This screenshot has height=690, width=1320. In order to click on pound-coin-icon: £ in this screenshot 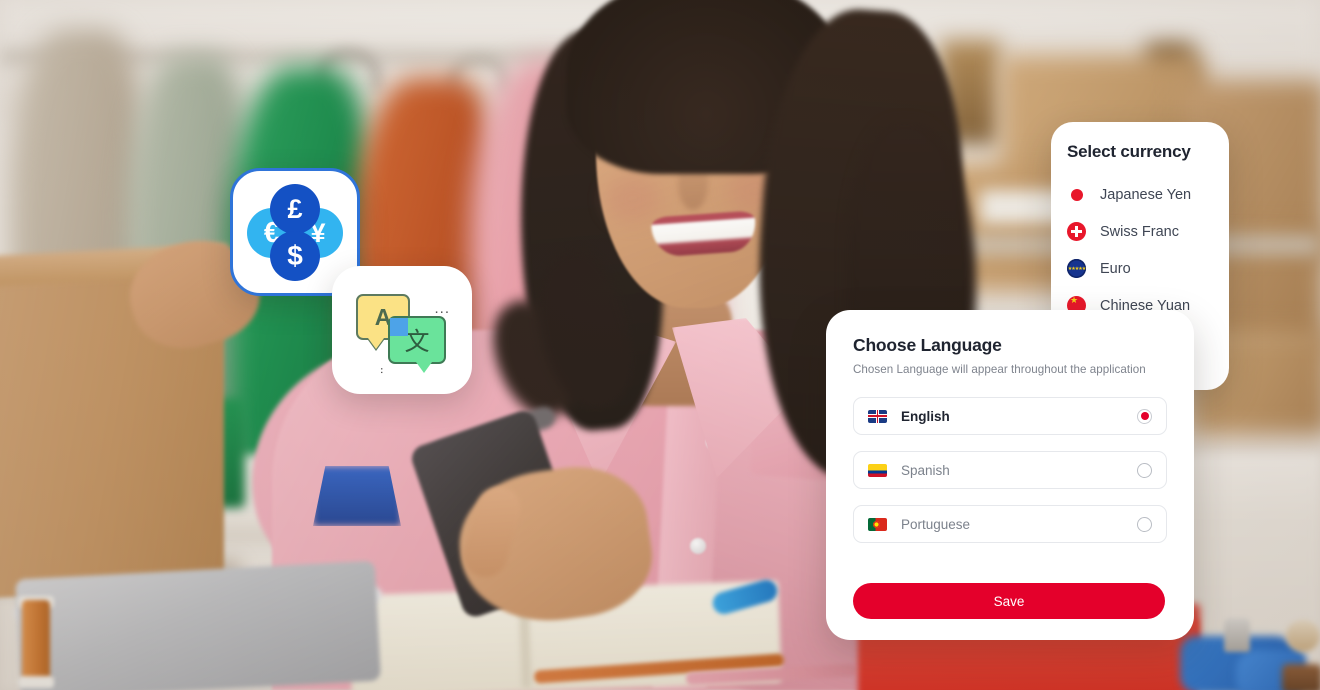, I will do `click(295, 209)`.